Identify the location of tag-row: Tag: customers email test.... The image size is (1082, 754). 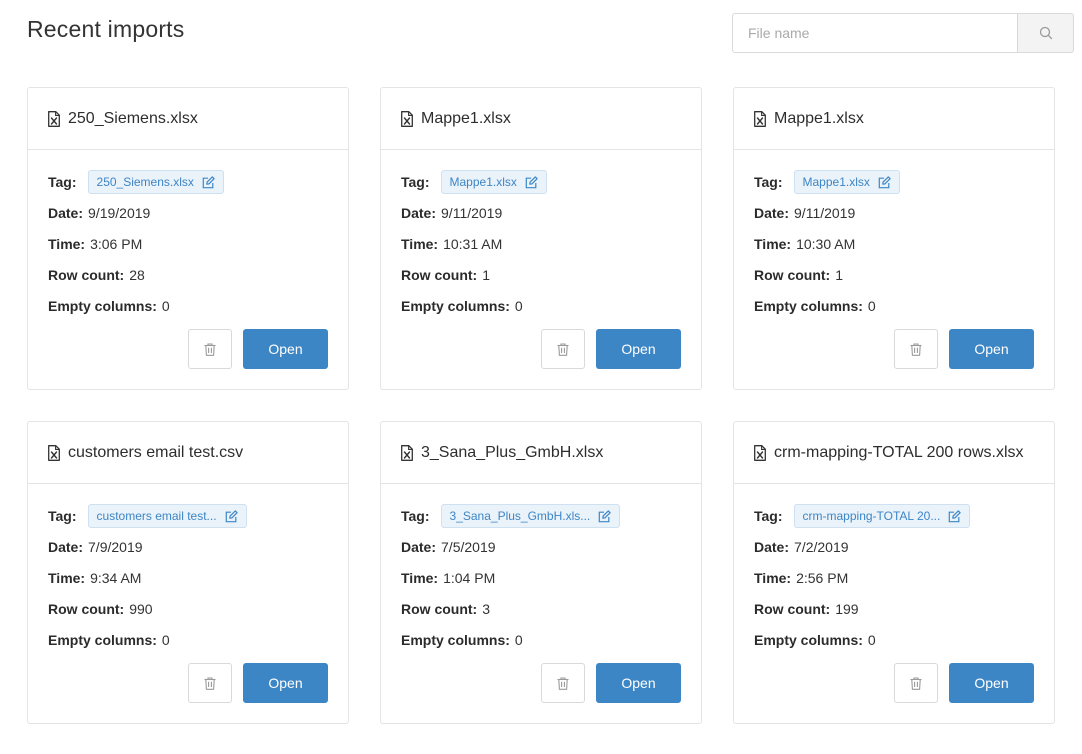
(188, 516).